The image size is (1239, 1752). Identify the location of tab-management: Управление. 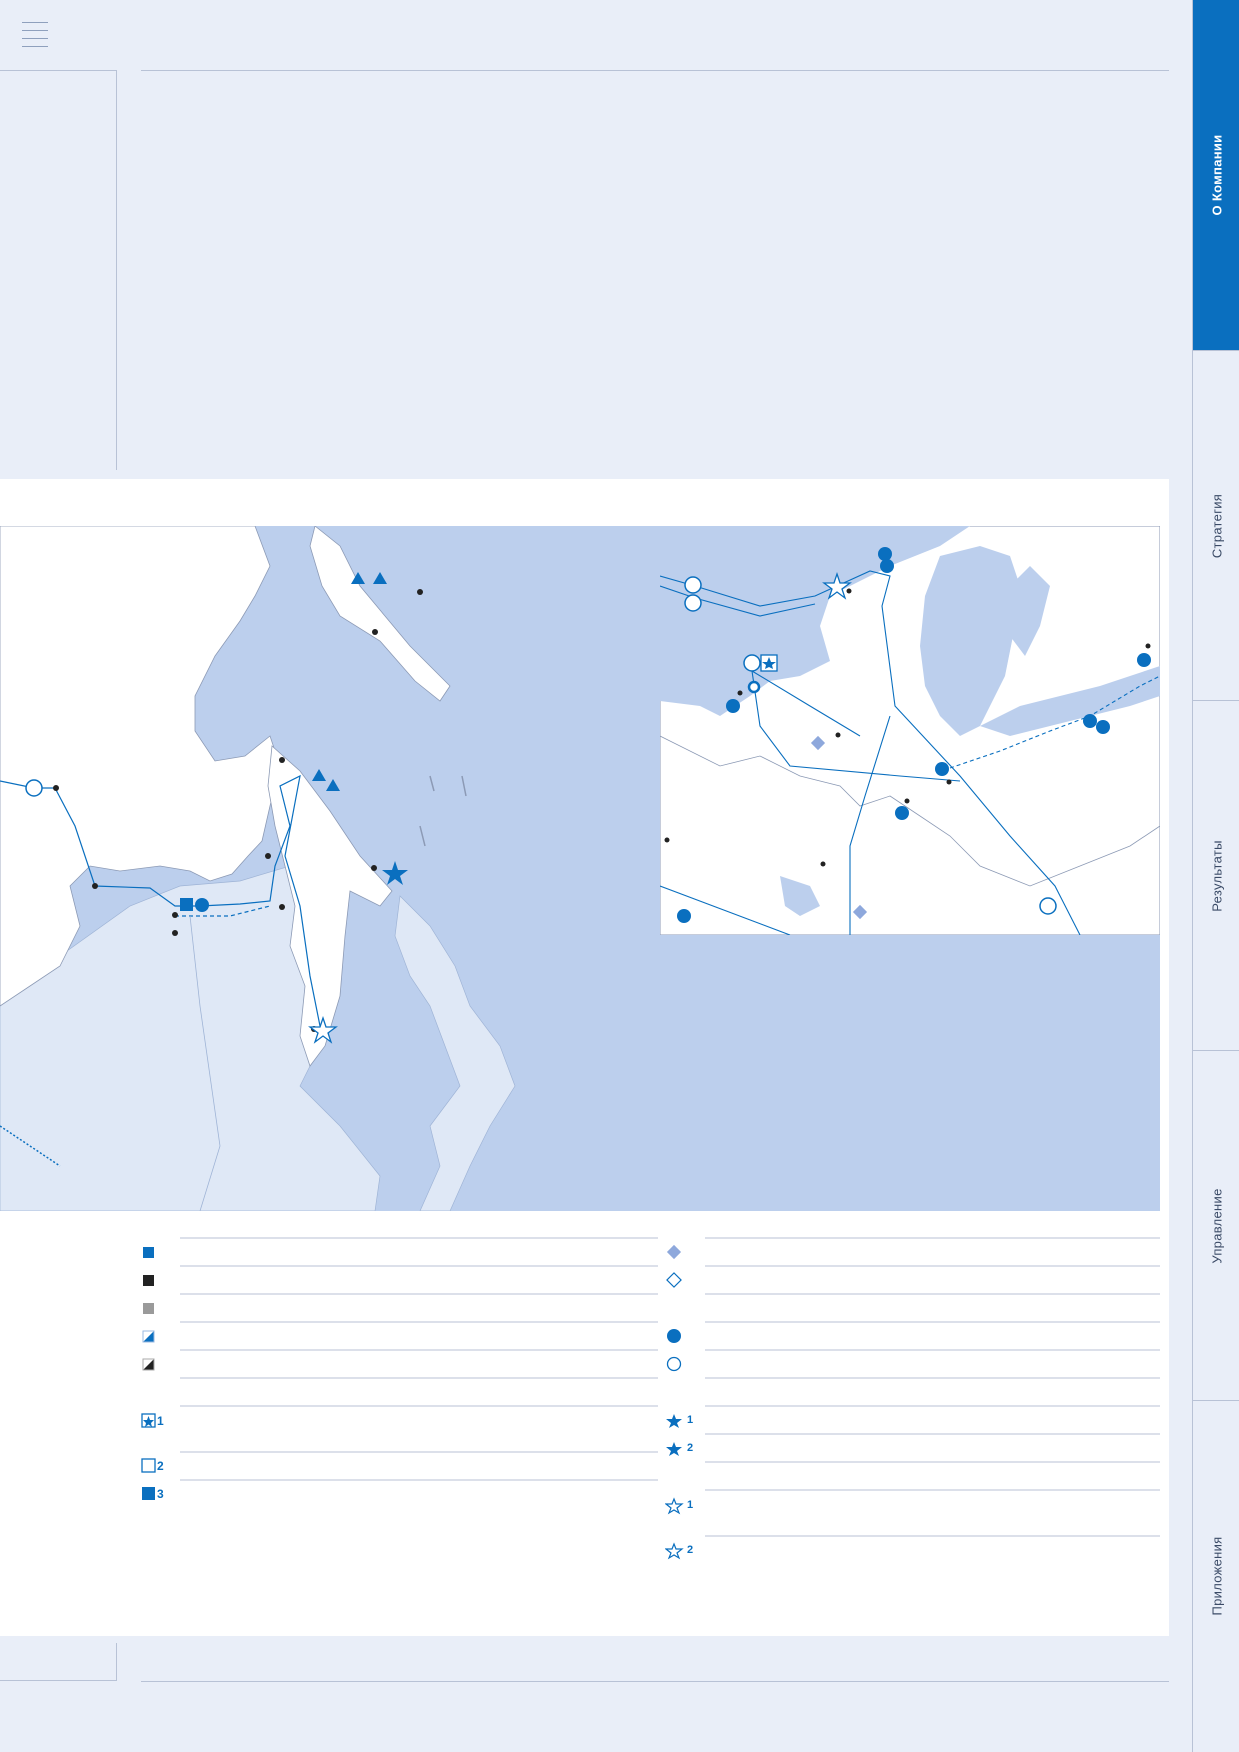
(1216, 1225).